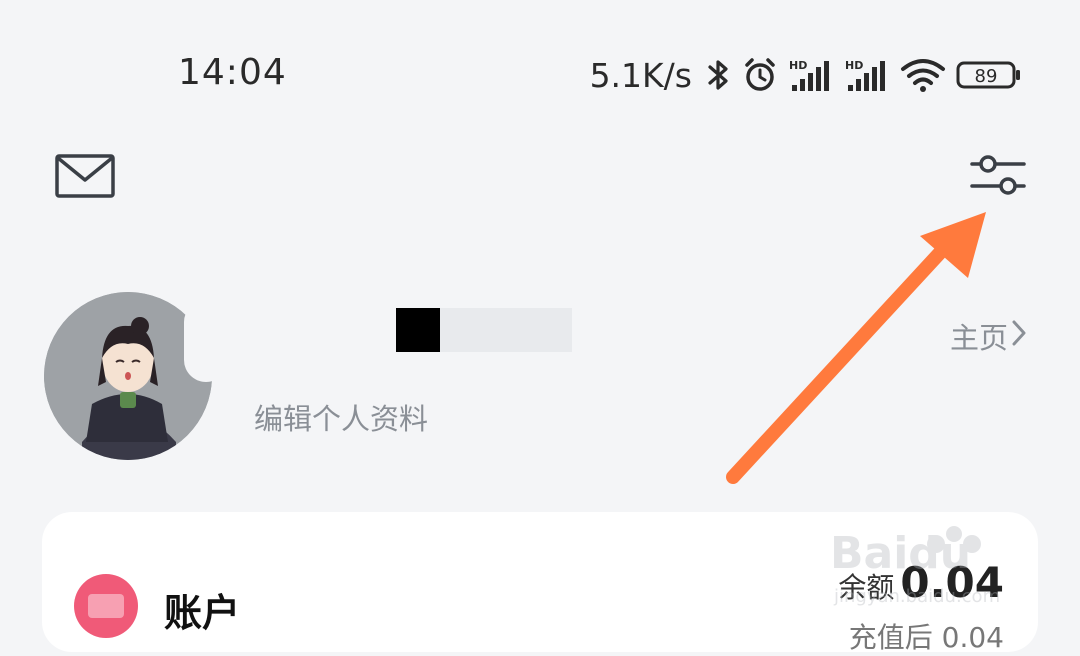 The width and height of the screenshot is (1080, 656). I want to click on battery-icon: 89, so click(989, 75).